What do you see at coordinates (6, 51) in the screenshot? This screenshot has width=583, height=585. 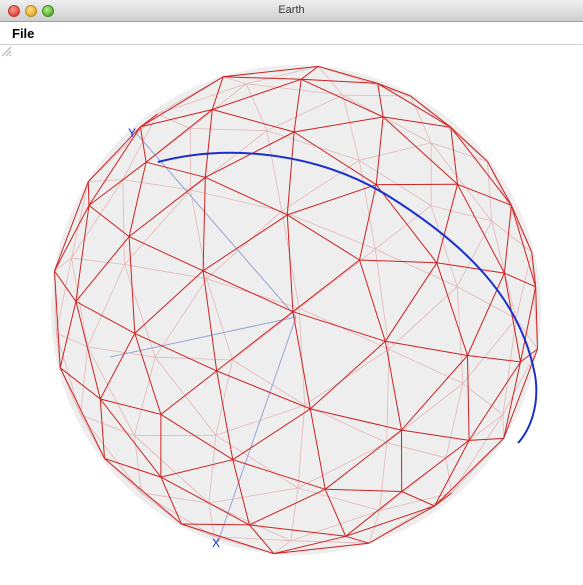 I see `resize-grip-icon` at bounding box center [6, 51].